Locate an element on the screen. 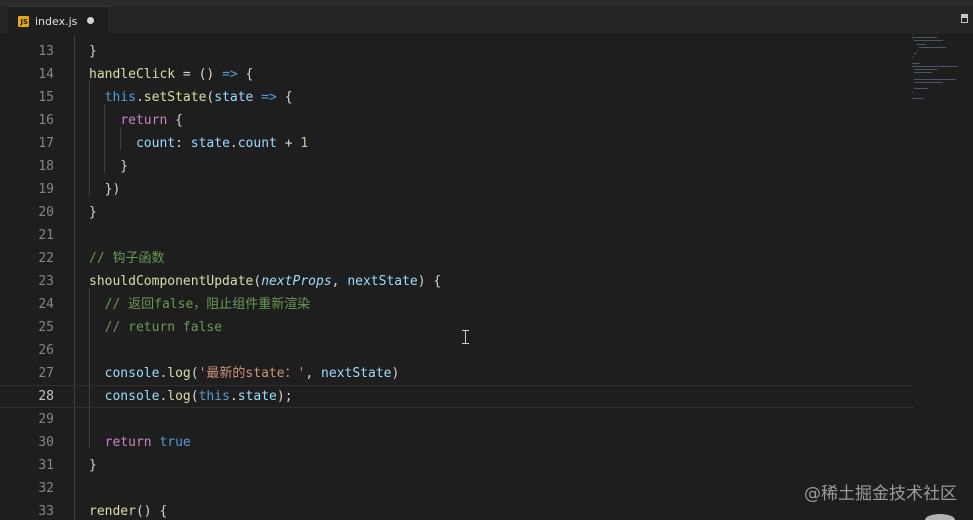  unsaved-dot-icon is located at coordinates (90, 20).